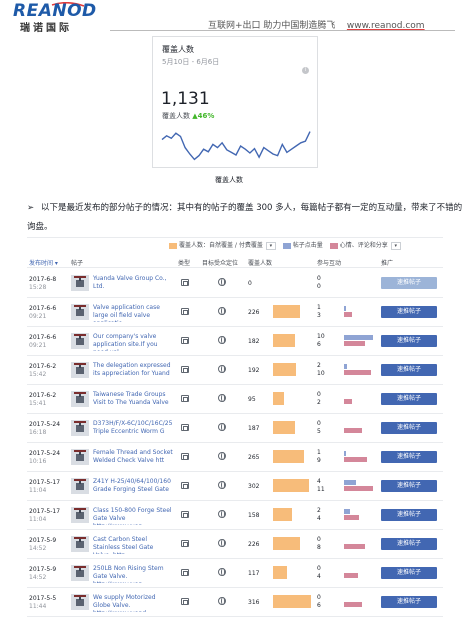 This screenshot has height=619, width=473. What do you see at coordinates (319, 576) in the screenshot?
I see `reactions-value: 4` at bounding box center [319, 576].